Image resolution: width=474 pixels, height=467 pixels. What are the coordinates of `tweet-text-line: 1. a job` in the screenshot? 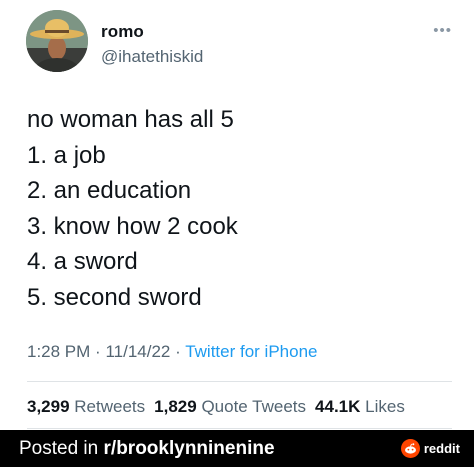 It's located at (66, 155).